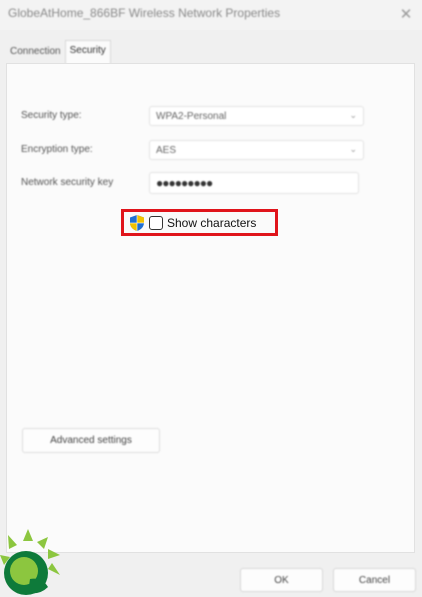  I want to click on close-button: ✕, so click(406, 14).